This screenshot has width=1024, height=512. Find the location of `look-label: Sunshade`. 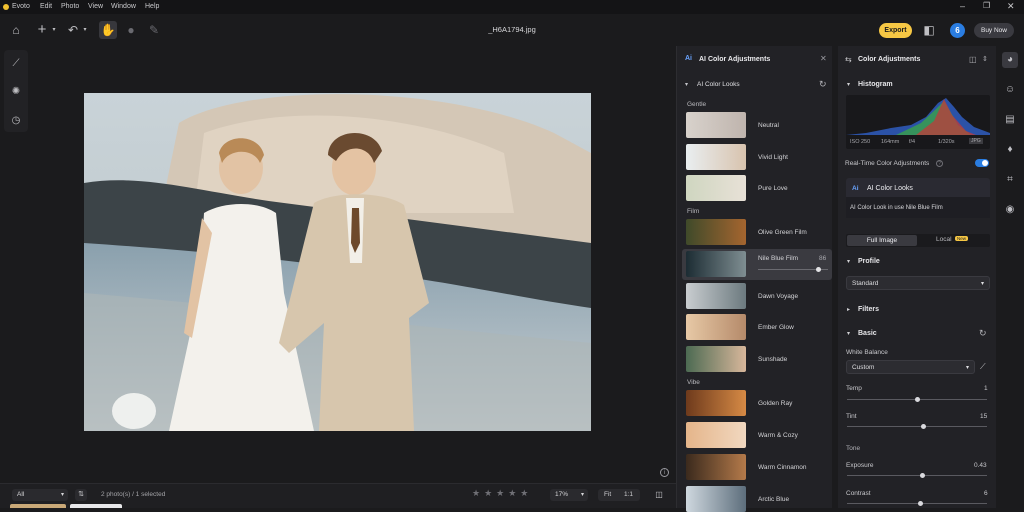

look-label: Sunshade is located at coordinates (773, 359).